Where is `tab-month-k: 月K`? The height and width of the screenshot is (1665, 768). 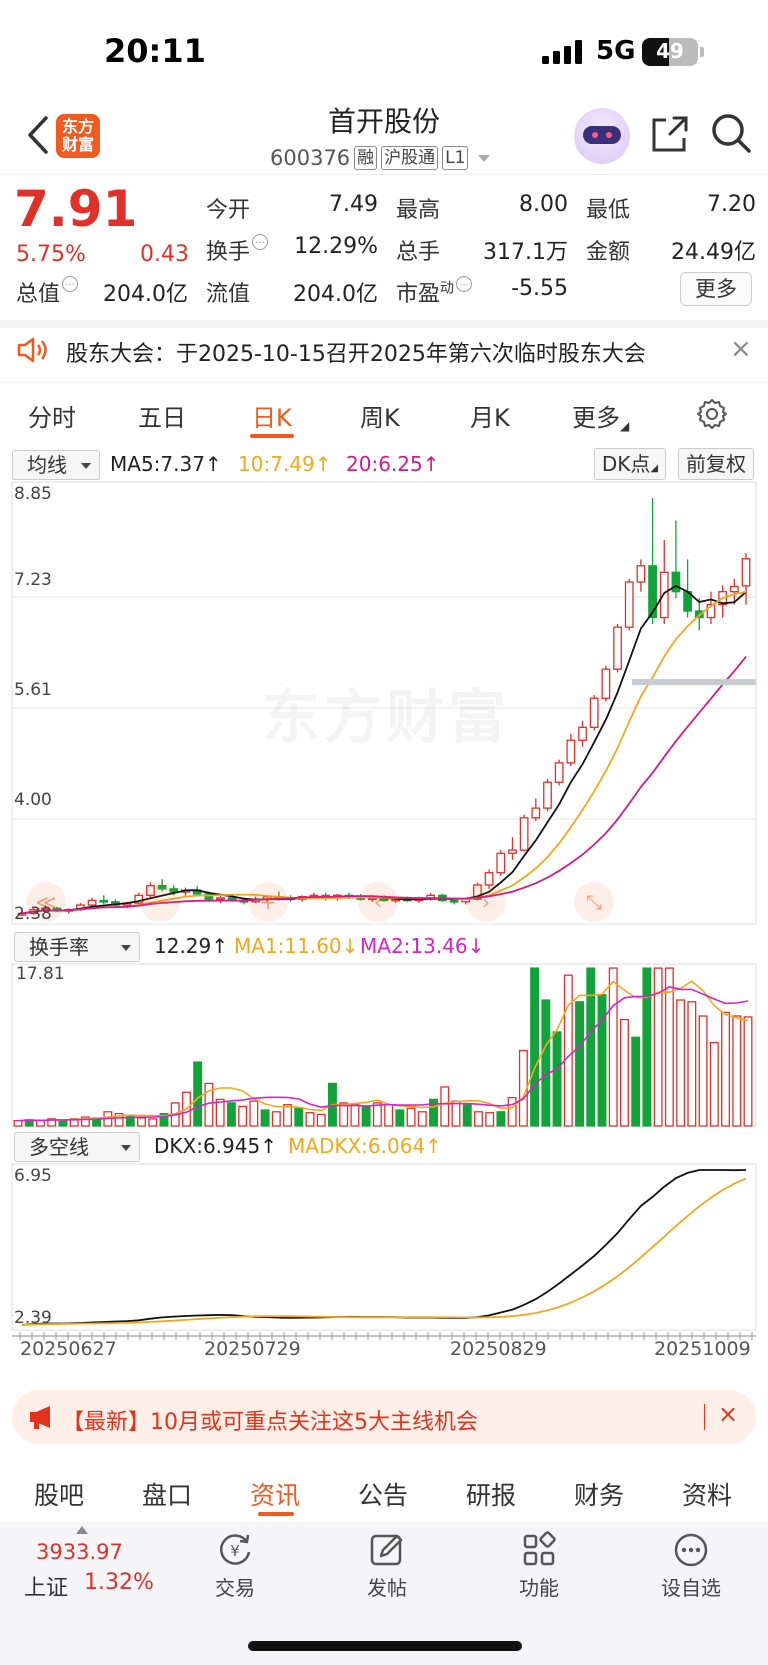
tab-month-k: 月K is located at coordinates (490, 415).